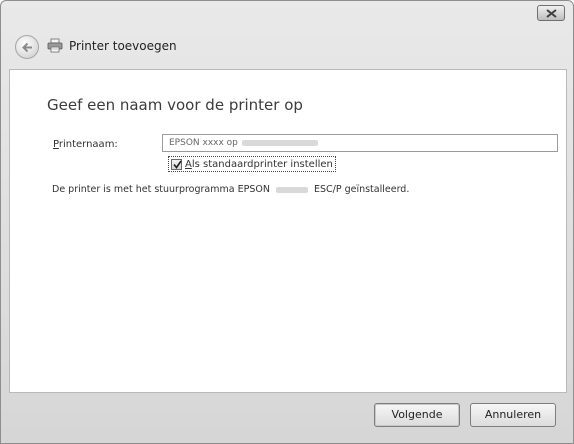 The width and height of the screenshot is (574, 444). What do you see at coordinates (55, 45) in the screenshot?
I see `printer-icon` at bounding box center [55, 45].